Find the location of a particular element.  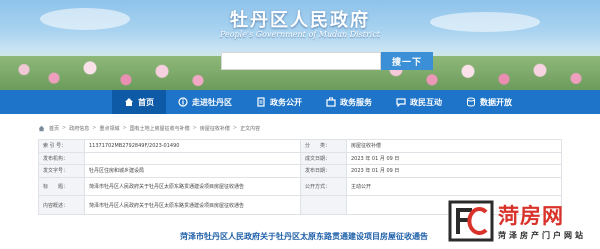

nav-item-about: 走进牡丹区 is located at coordinates (205, 102).